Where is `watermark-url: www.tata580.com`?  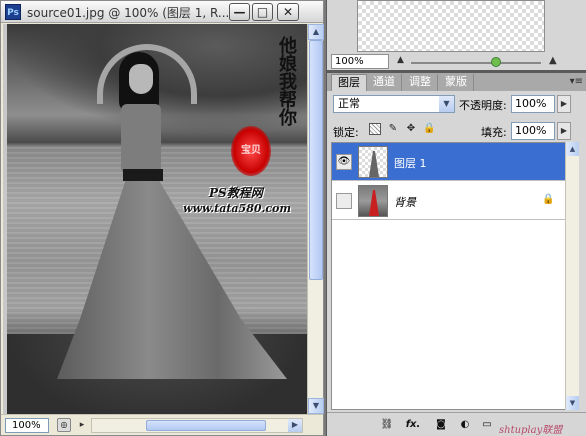 watermark-url: www.tata580.com is located at coordinates (237, 208).